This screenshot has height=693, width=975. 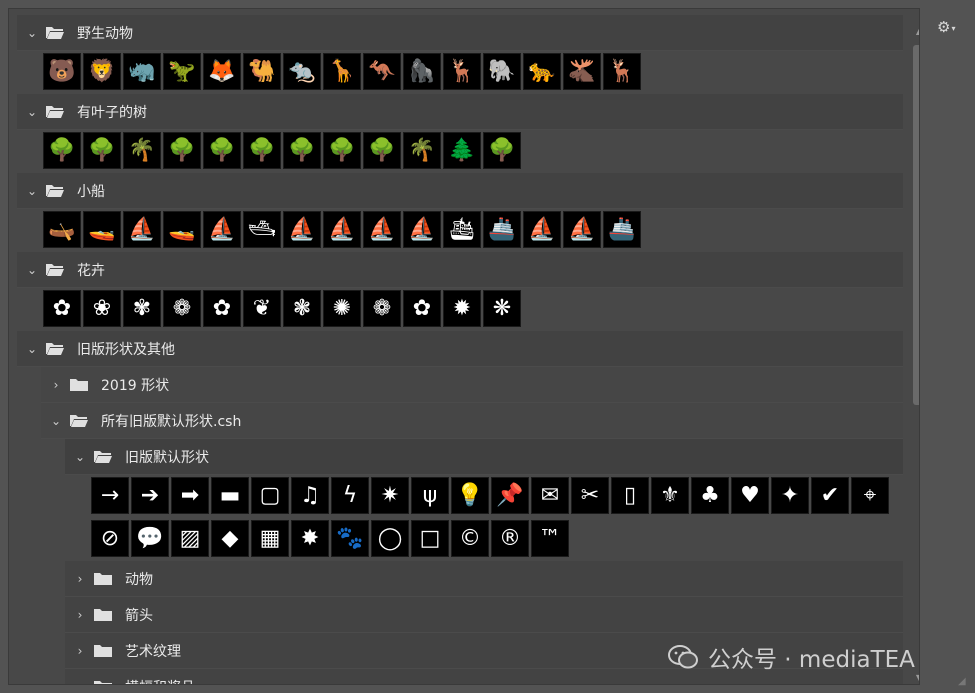 I want to click on shape-thumbnail: ♥, so click(x=750, y=495).